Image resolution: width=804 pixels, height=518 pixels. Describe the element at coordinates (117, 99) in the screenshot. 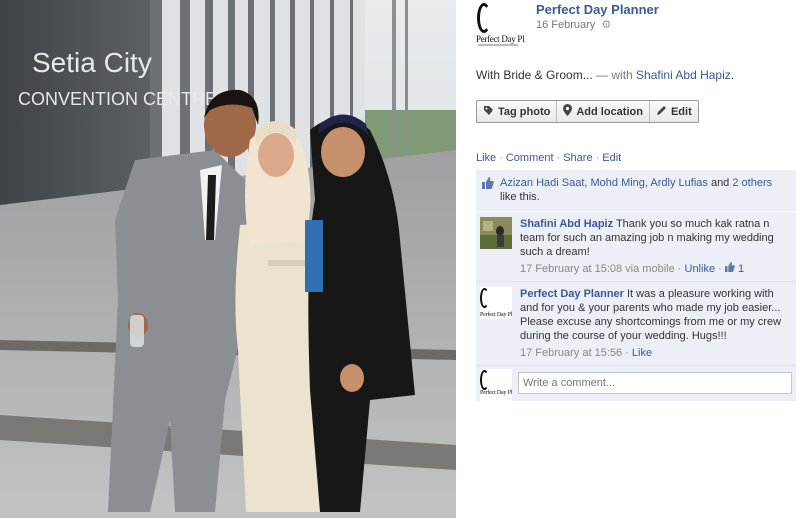

I see `sign-line-2: CONVENTION CENTRE` at that location.